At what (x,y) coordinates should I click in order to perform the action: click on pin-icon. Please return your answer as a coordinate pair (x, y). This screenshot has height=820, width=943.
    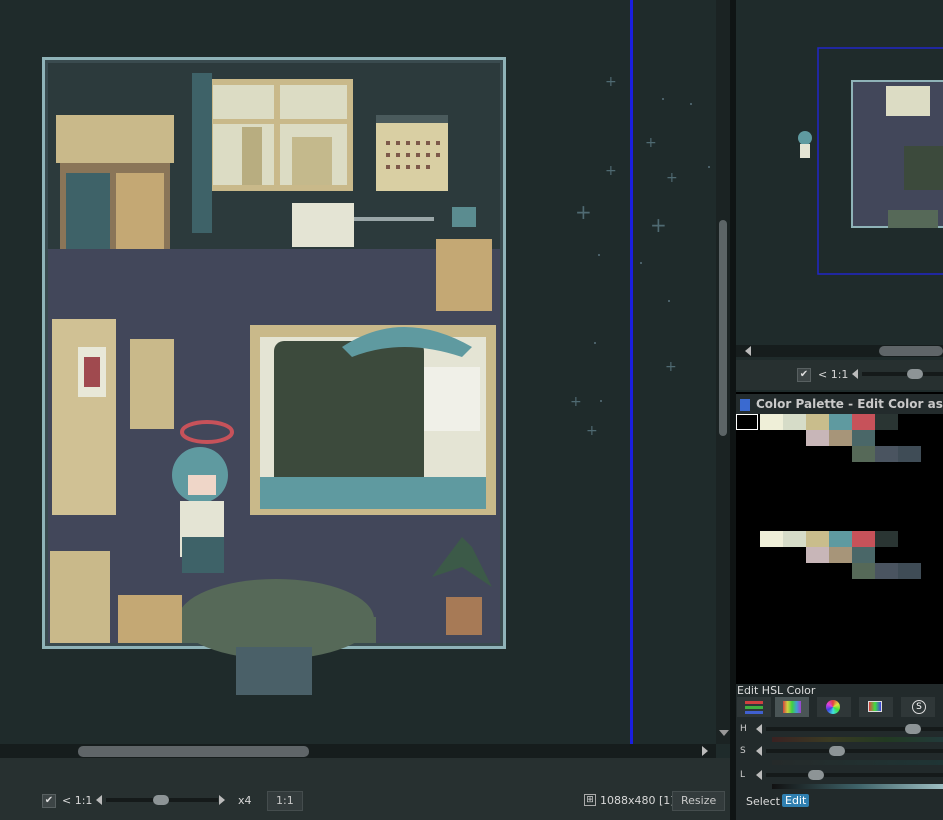
    Looking at the image, I should click on (745, 404).